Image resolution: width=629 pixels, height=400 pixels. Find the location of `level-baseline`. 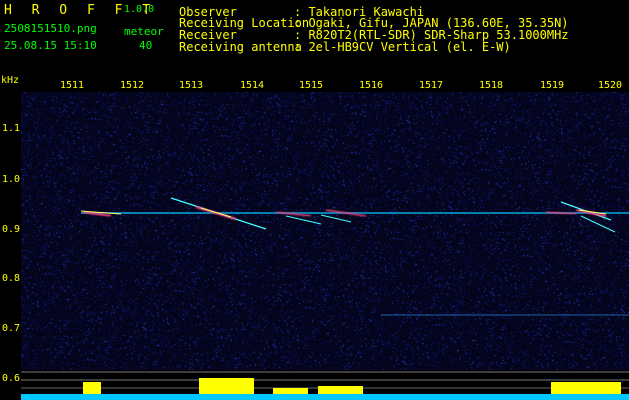

level-baseline is located at coordinates (325, 397).